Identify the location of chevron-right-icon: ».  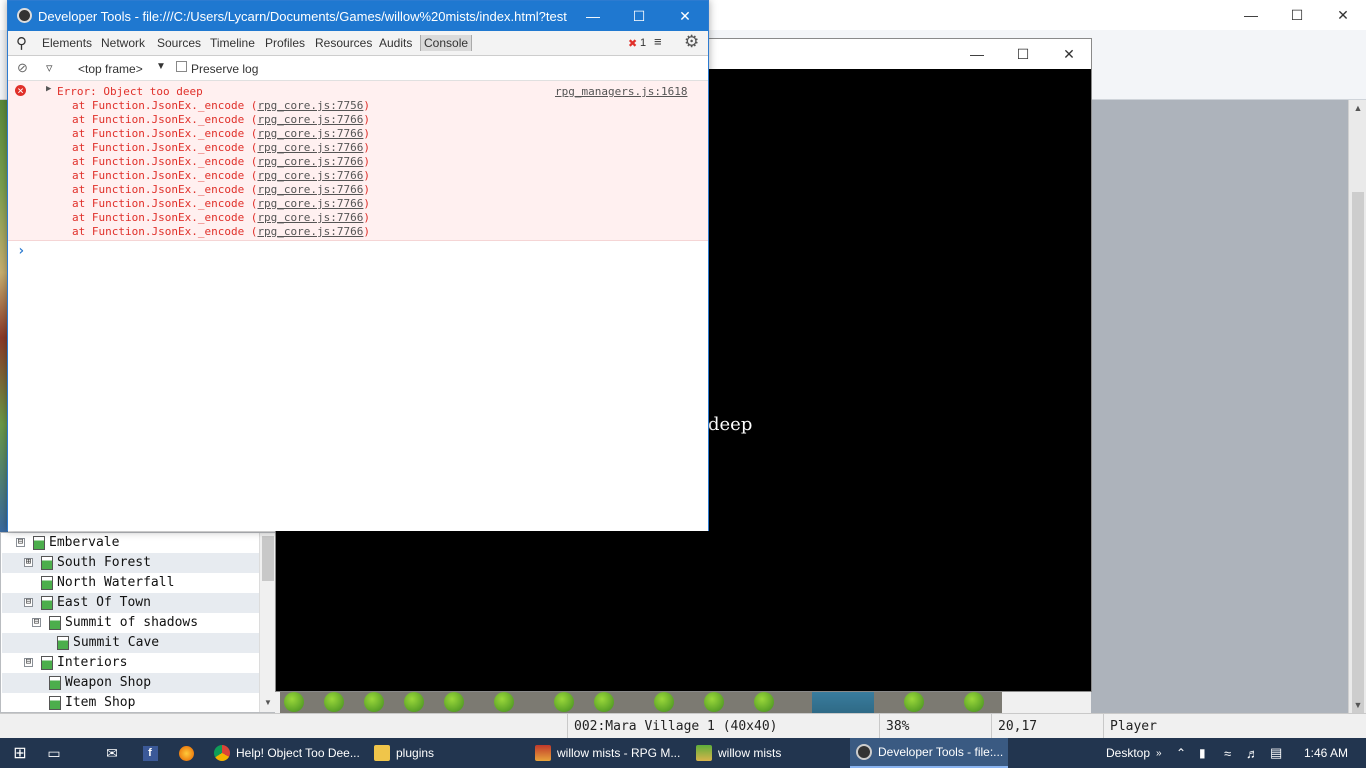
(1159, 753).